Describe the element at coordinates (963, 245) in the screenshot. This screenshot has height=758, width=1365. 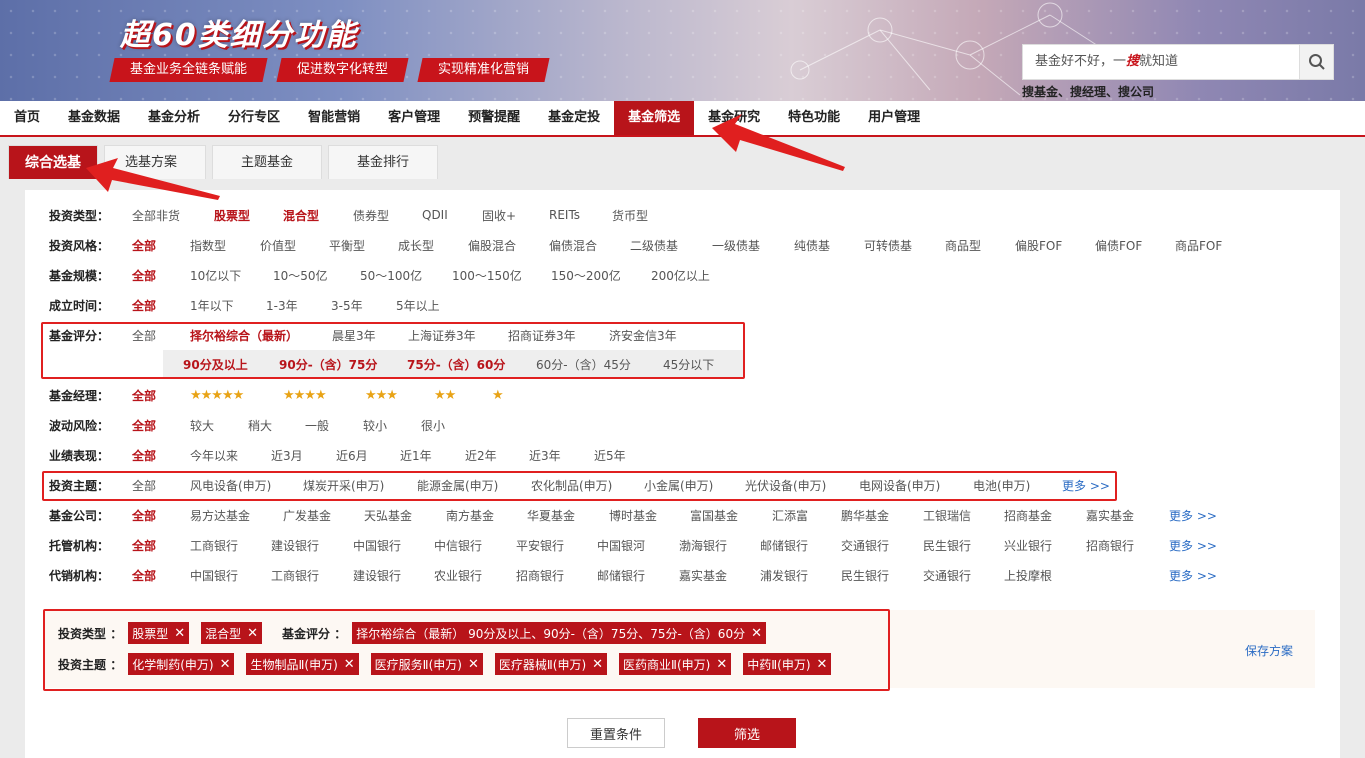
I see `filter-option: 商品型` at that location.